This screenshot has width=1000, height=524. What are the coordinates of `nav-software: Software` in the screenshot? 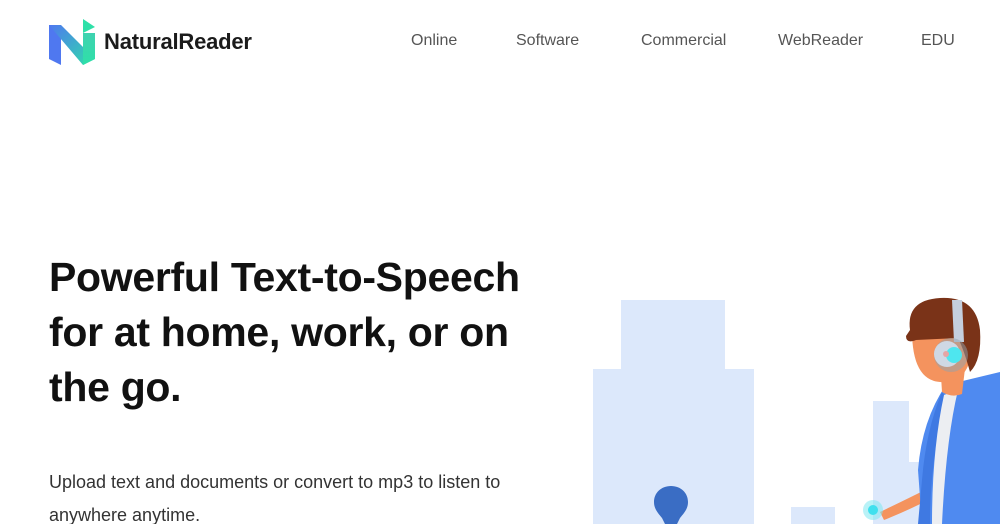 It's located at (547, 41).